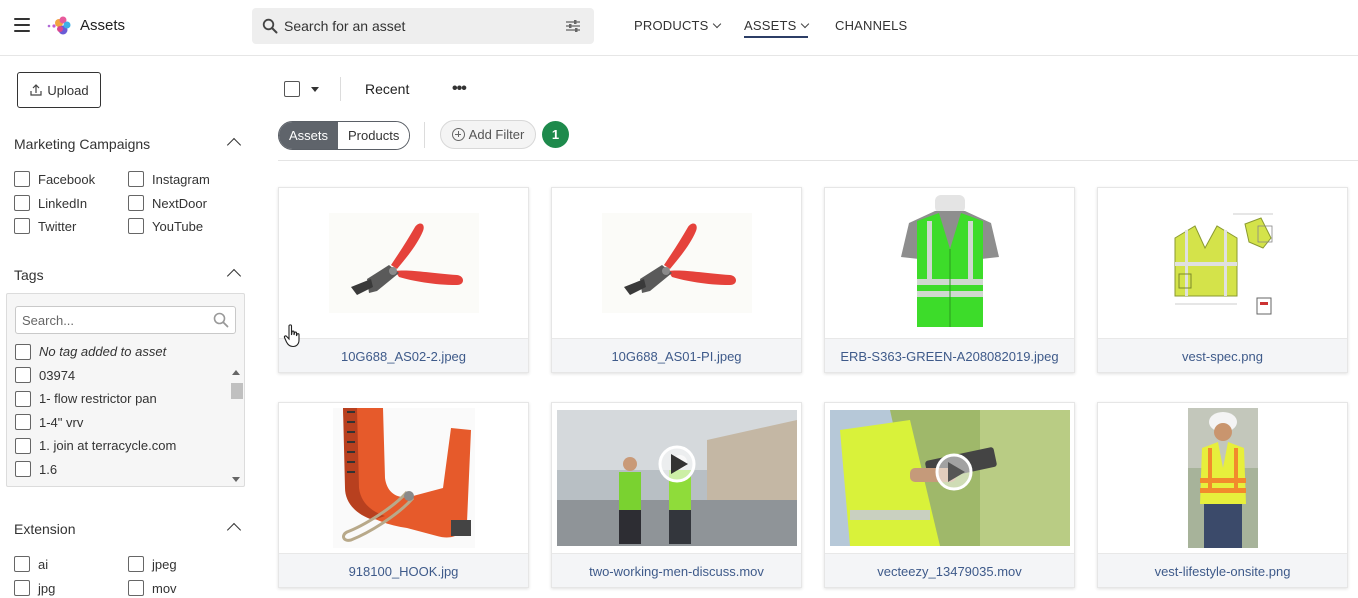 The image size is (1358, 598). Describe the element at coordinates (459, 89) in the screenshot. I see `more-options-icon: •••` at that location.